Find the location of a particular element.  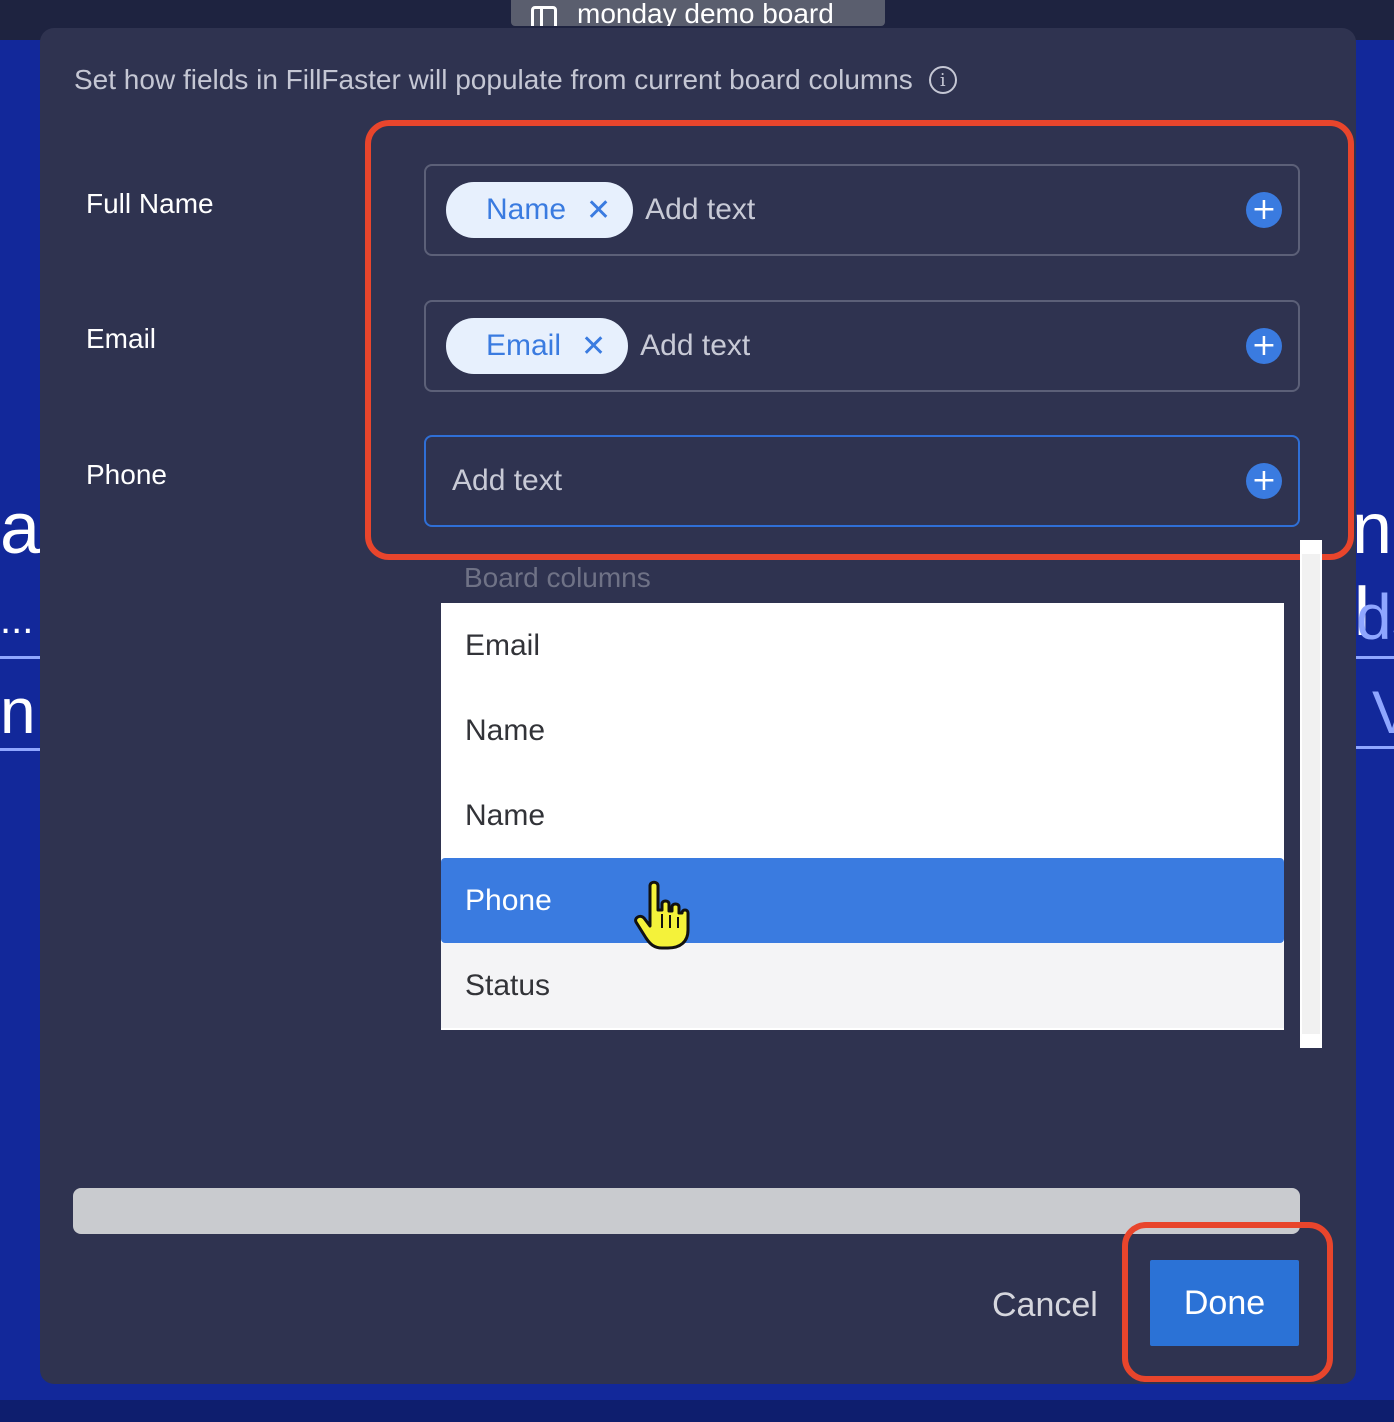

field-label-phone: Phone is located at coordinates (126, 474).